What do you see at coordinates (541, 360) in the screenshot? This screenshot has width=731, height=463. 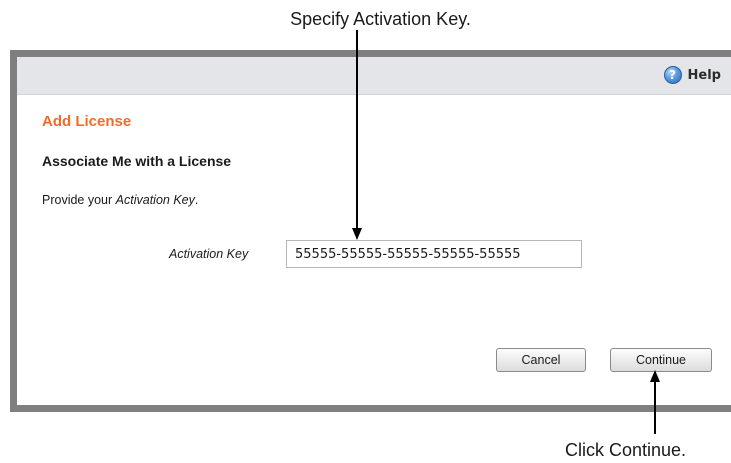 I see `cancel-button: Cancel` at bounding box center [541, 360].